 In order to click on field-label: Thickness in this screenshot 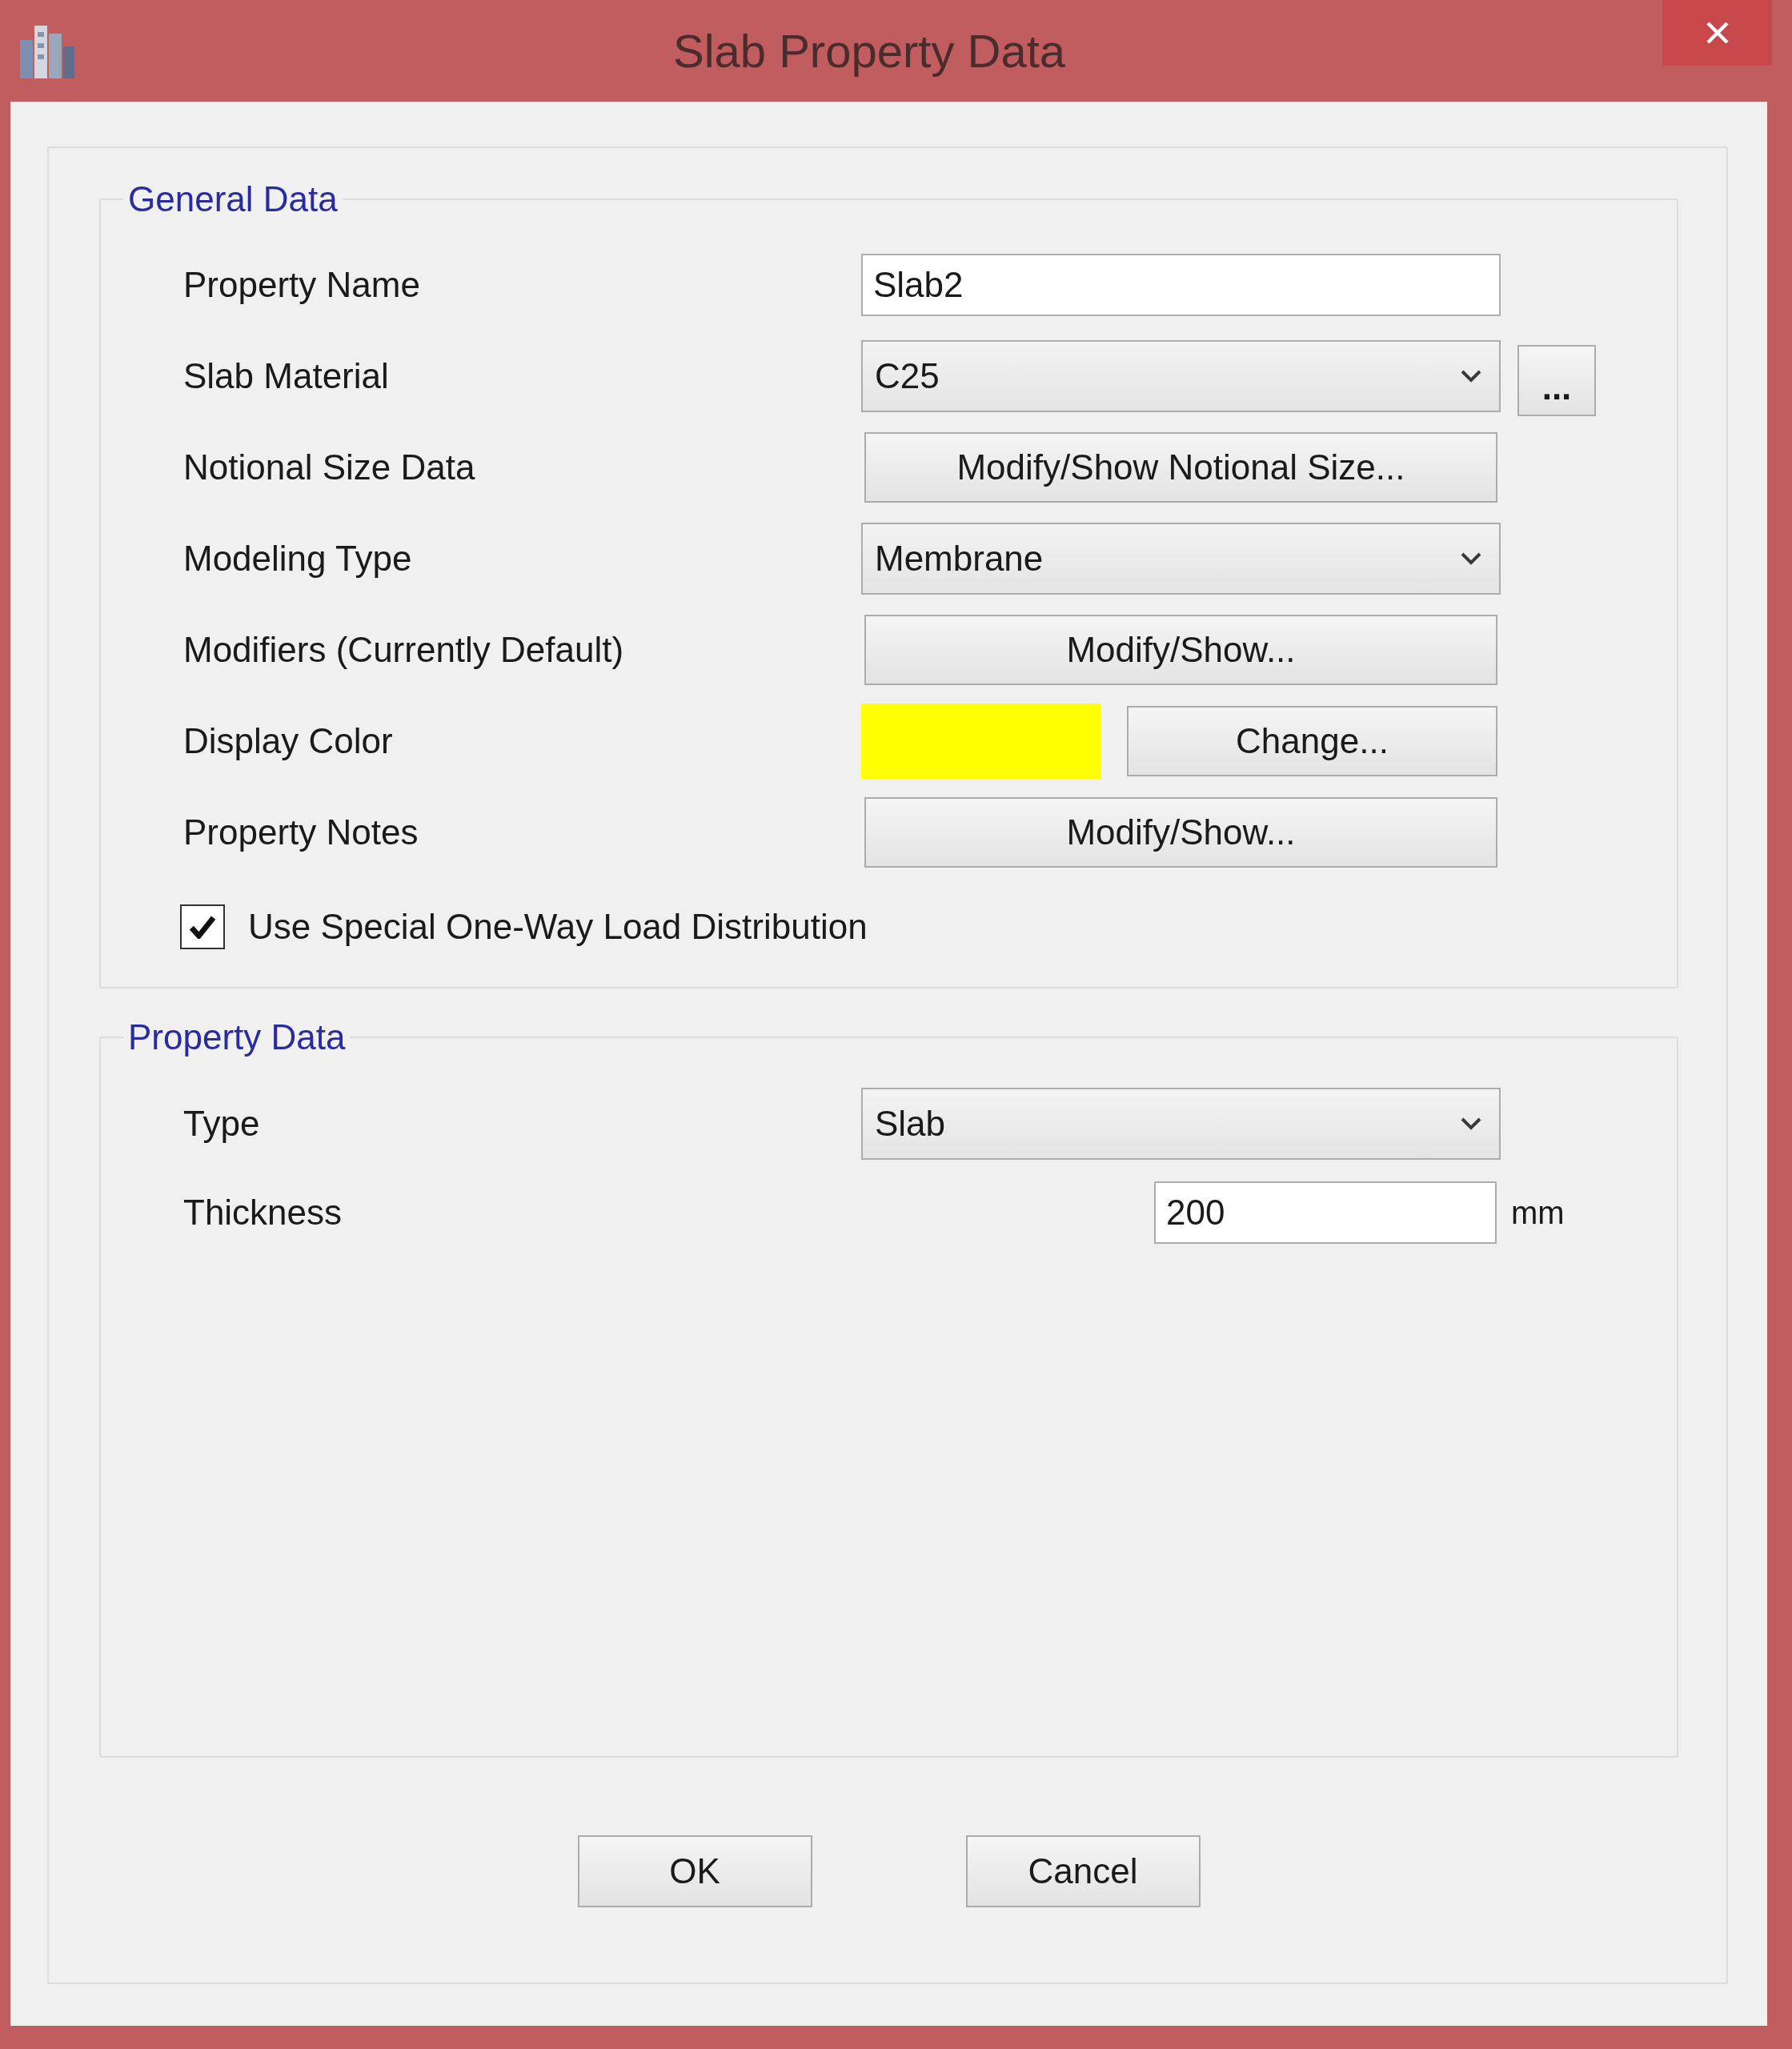, I will do `click(263, 1212)`.